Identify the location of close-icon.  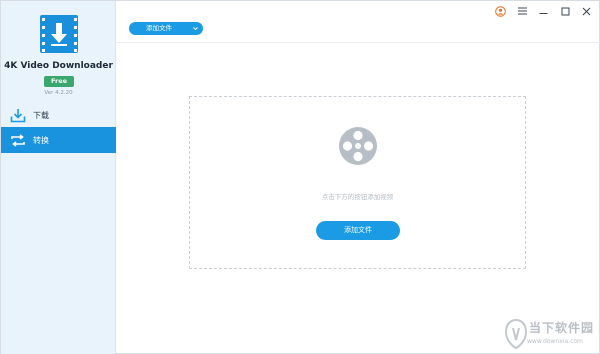
(586, 11).